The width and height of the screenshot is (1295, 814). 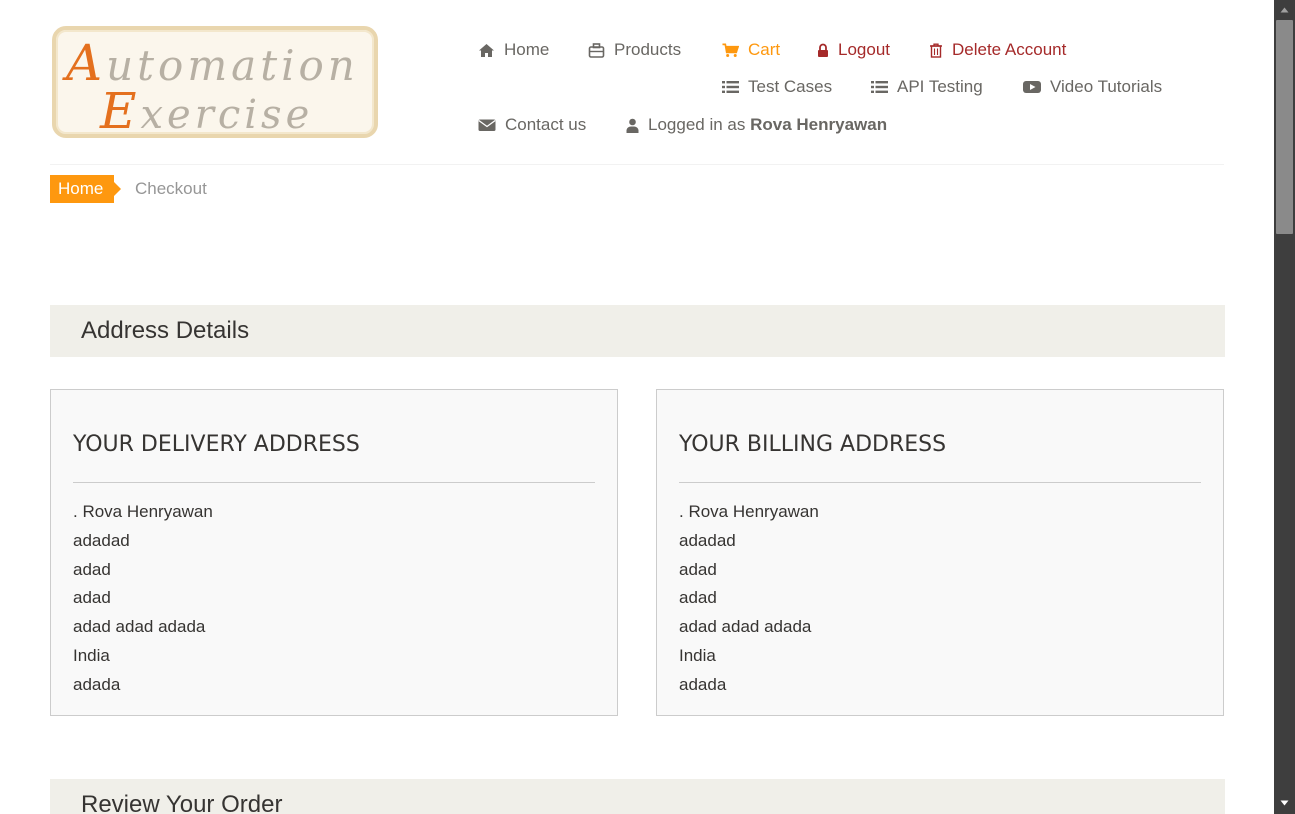 What do you see at coordinates (730, 50) in the screenshot?
I see `shopping-cart-icon` at bounding box center [730, 50].